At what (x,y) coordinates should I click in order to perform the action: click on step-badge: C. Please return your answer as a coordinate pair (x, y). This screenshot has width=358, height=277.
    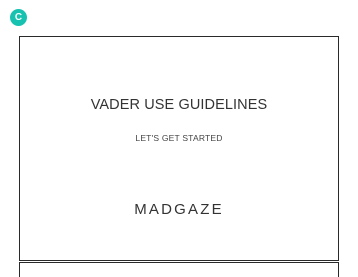
    Looking at the image, I should click on (18, 17).